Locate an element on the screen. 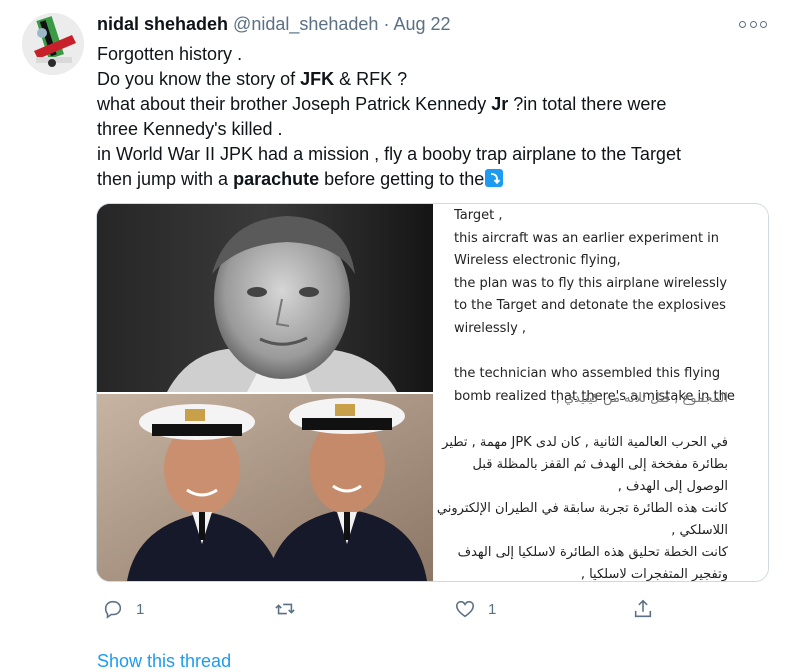 The image size is (800, 672). arabic-text-line: المجموع , قتل ثلاثه من كينيدي , is located at coordinates (641, 398).